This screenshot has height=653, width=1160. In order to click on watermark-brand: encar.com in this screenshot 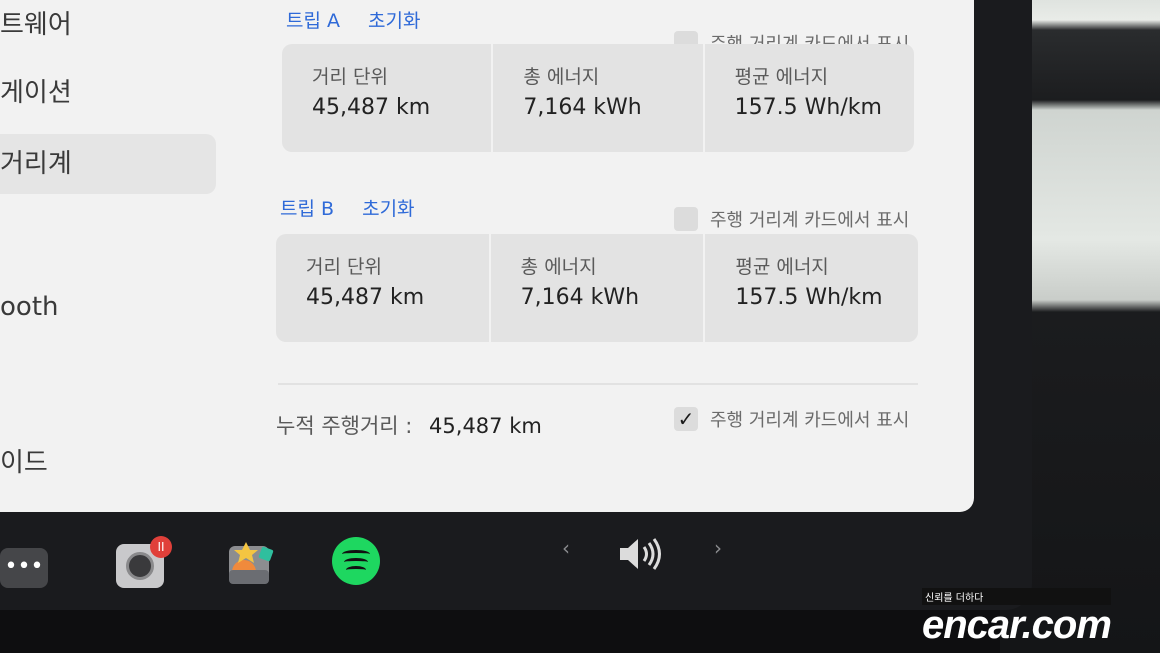, I will do `click(1017, 625)`.